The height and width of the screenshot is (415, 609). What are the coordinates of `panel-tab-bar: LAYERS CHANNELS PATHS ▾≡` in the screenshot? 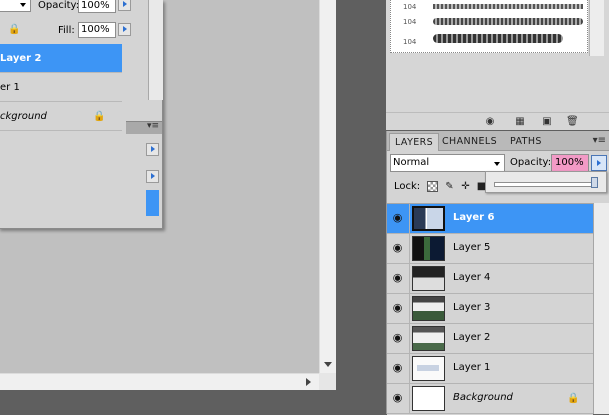 It's located at (498, 141).